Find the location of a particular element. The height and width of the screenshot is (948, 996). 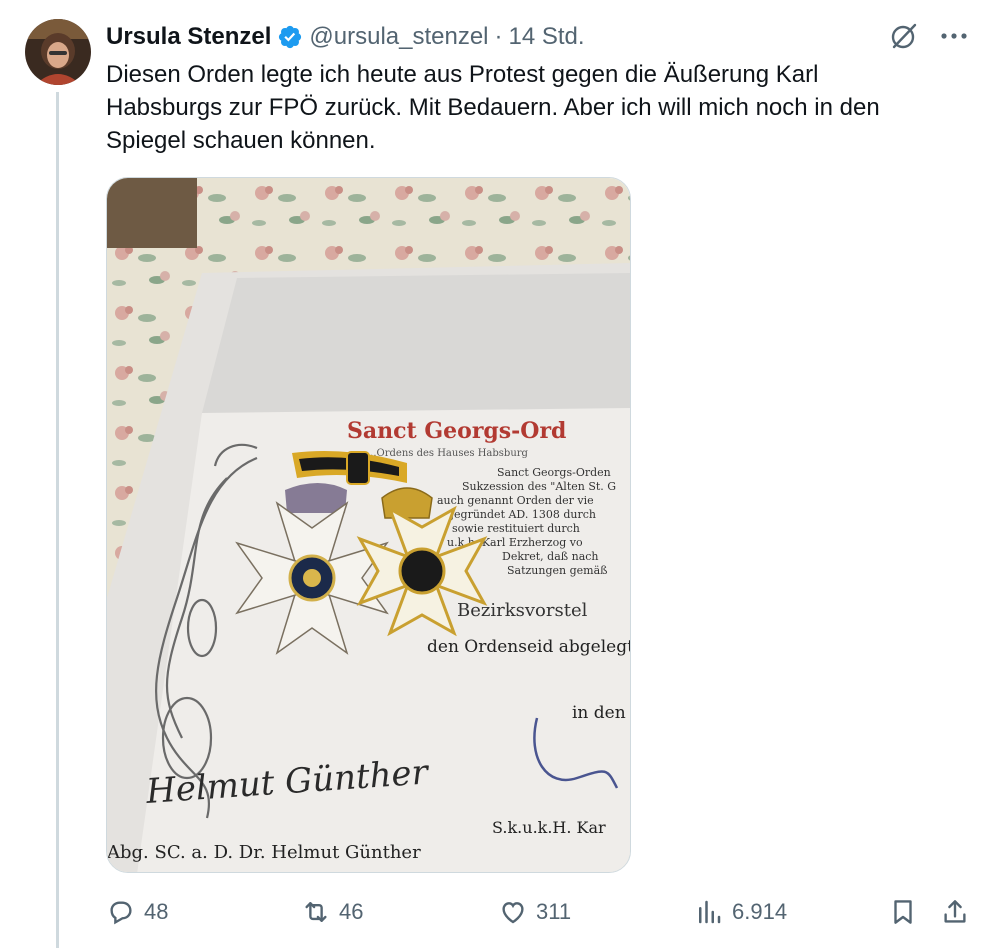

repost-count: 46 is located at coordinates (351, 911).